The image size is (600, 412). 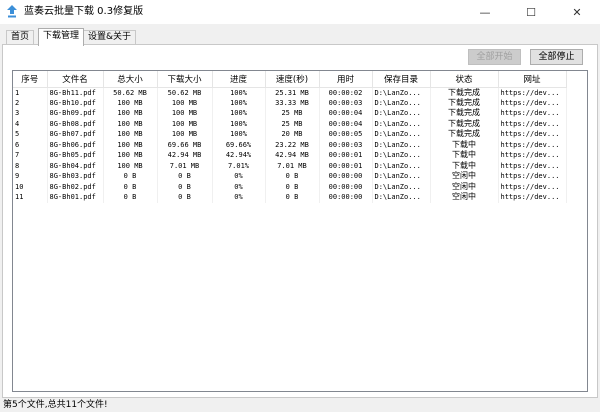 What do you see at coordinates (110, 37) in the screenshot?
I see `tab-settings-about: 设置&关于` at bounding box center [110, 37].